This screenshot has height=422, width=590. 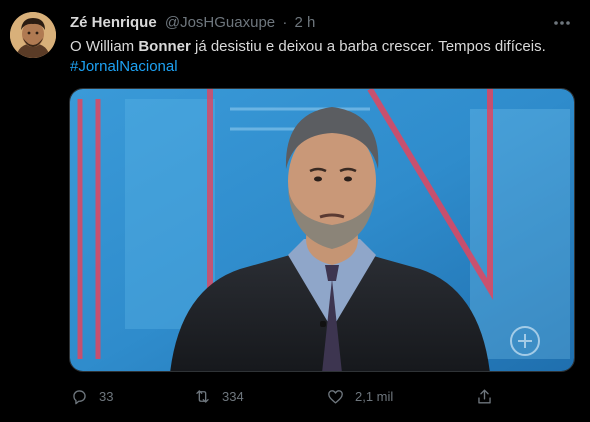 What do you see at coordinates (104, 46) in the screenshot?
I see `tweet-text-part: O William` at bounding box center [104, 46].